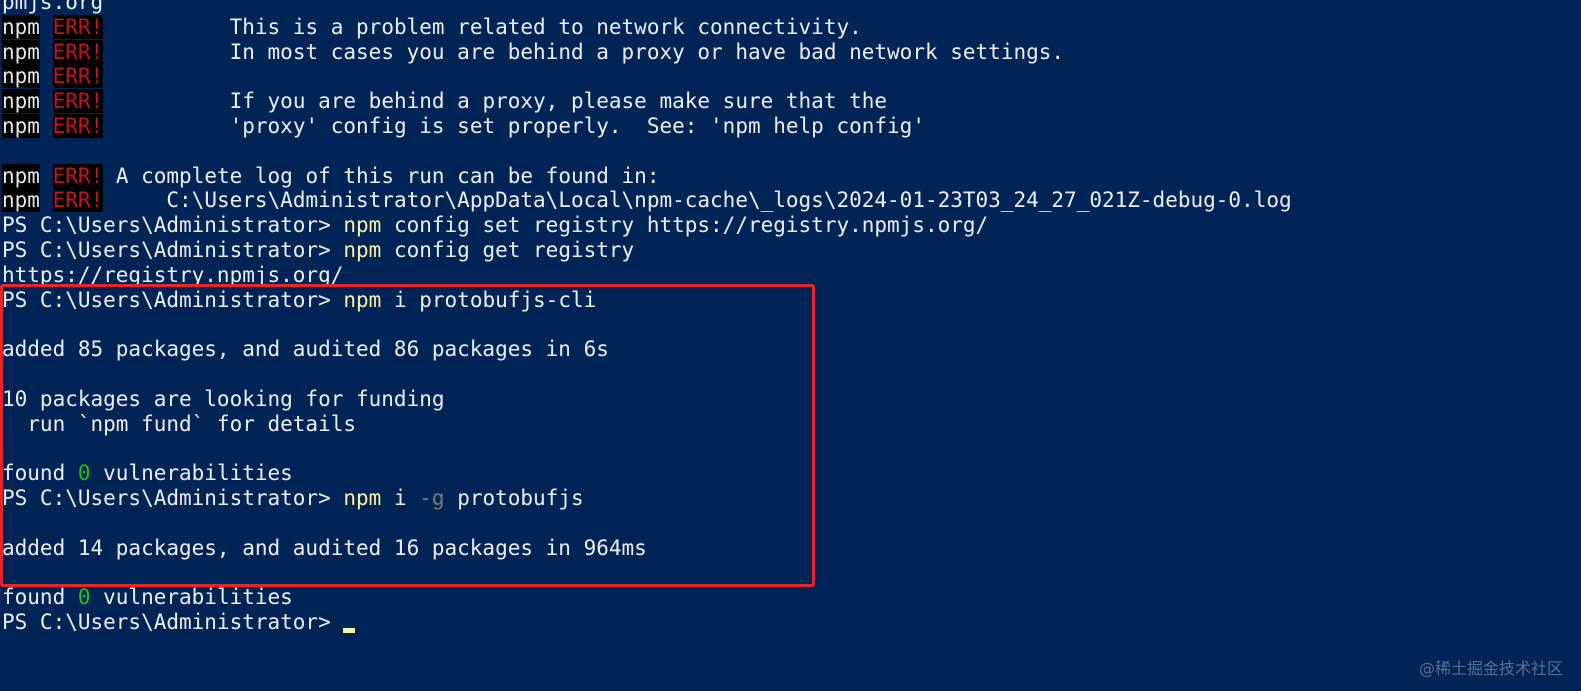 This screenshot has width=1581, height=691. What do you see at coordinates (647, 275) in the screenshot?
I see `terminal-line: https://registry.npmjs.org/` at bounding box center [647, 275].